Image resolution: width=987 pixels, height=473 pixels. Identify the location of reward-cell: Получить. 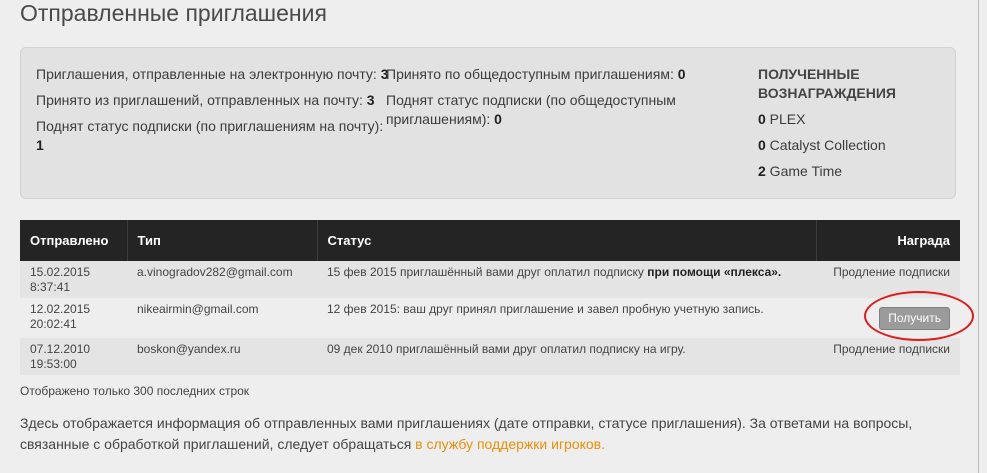
(888, 318).